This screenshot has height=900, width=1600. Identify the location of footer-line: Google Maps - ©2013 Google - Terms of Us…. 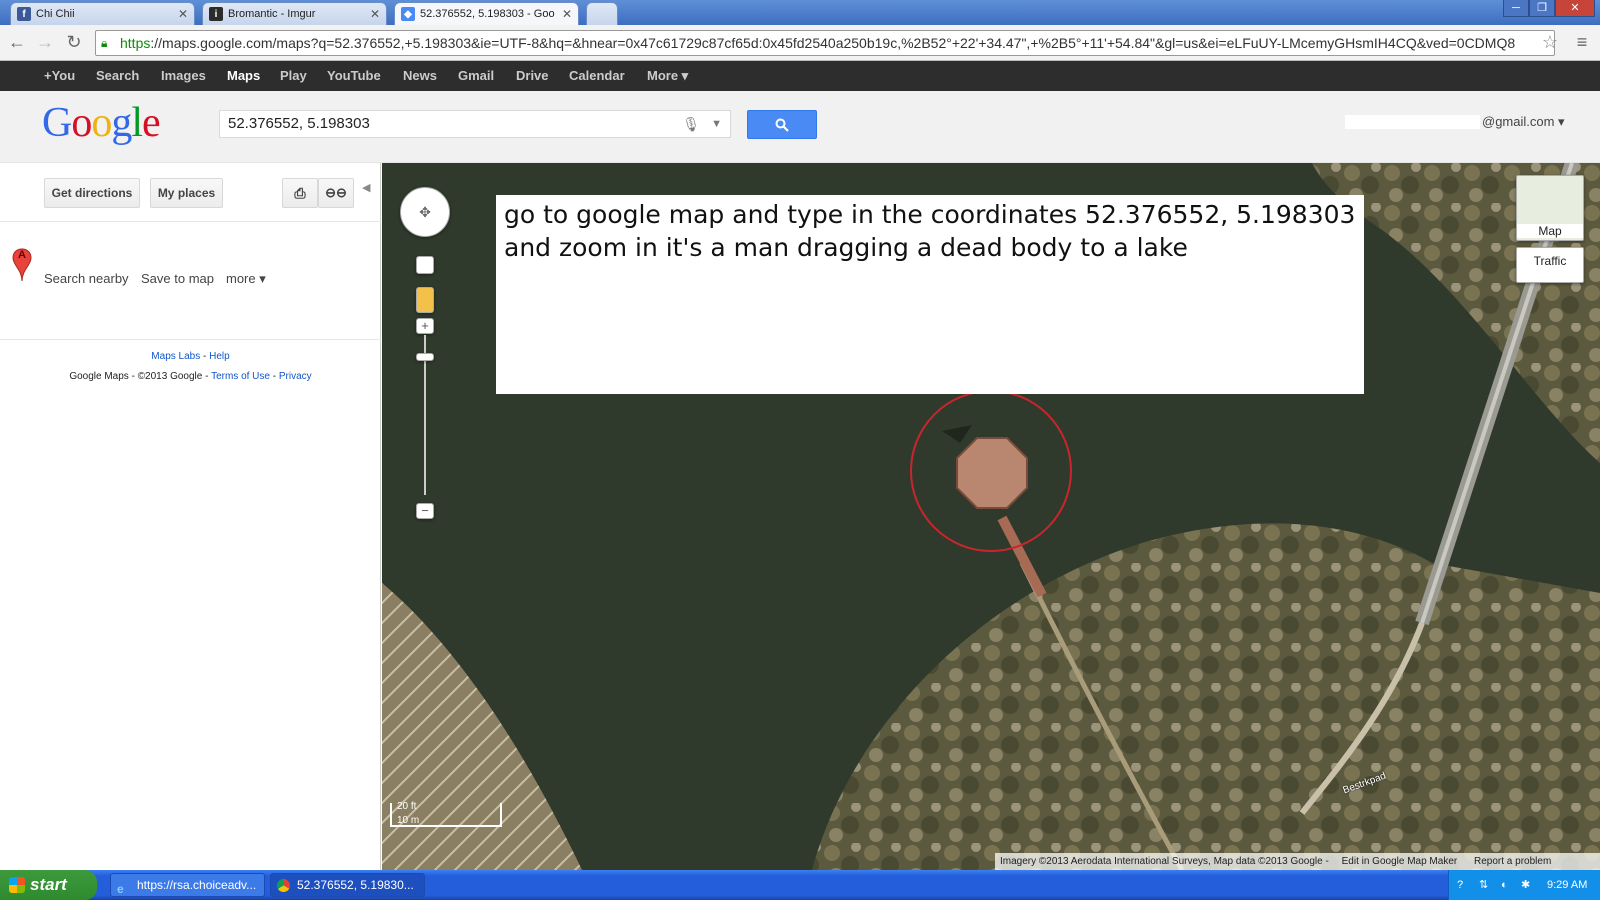
(190, 376).